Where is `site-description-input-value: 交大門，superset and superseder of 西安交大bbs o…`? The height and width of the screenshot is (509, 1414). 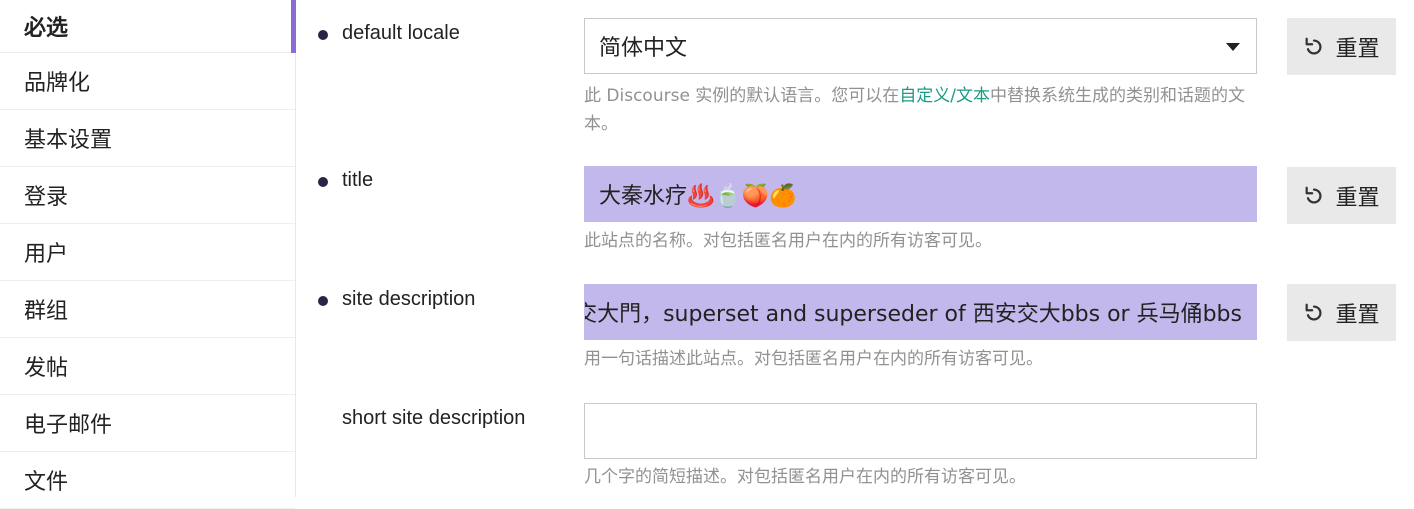
site-description-input-value: 交大門，superset and superseder of 西安交大bbs o… is located at coordinates (913, 314).